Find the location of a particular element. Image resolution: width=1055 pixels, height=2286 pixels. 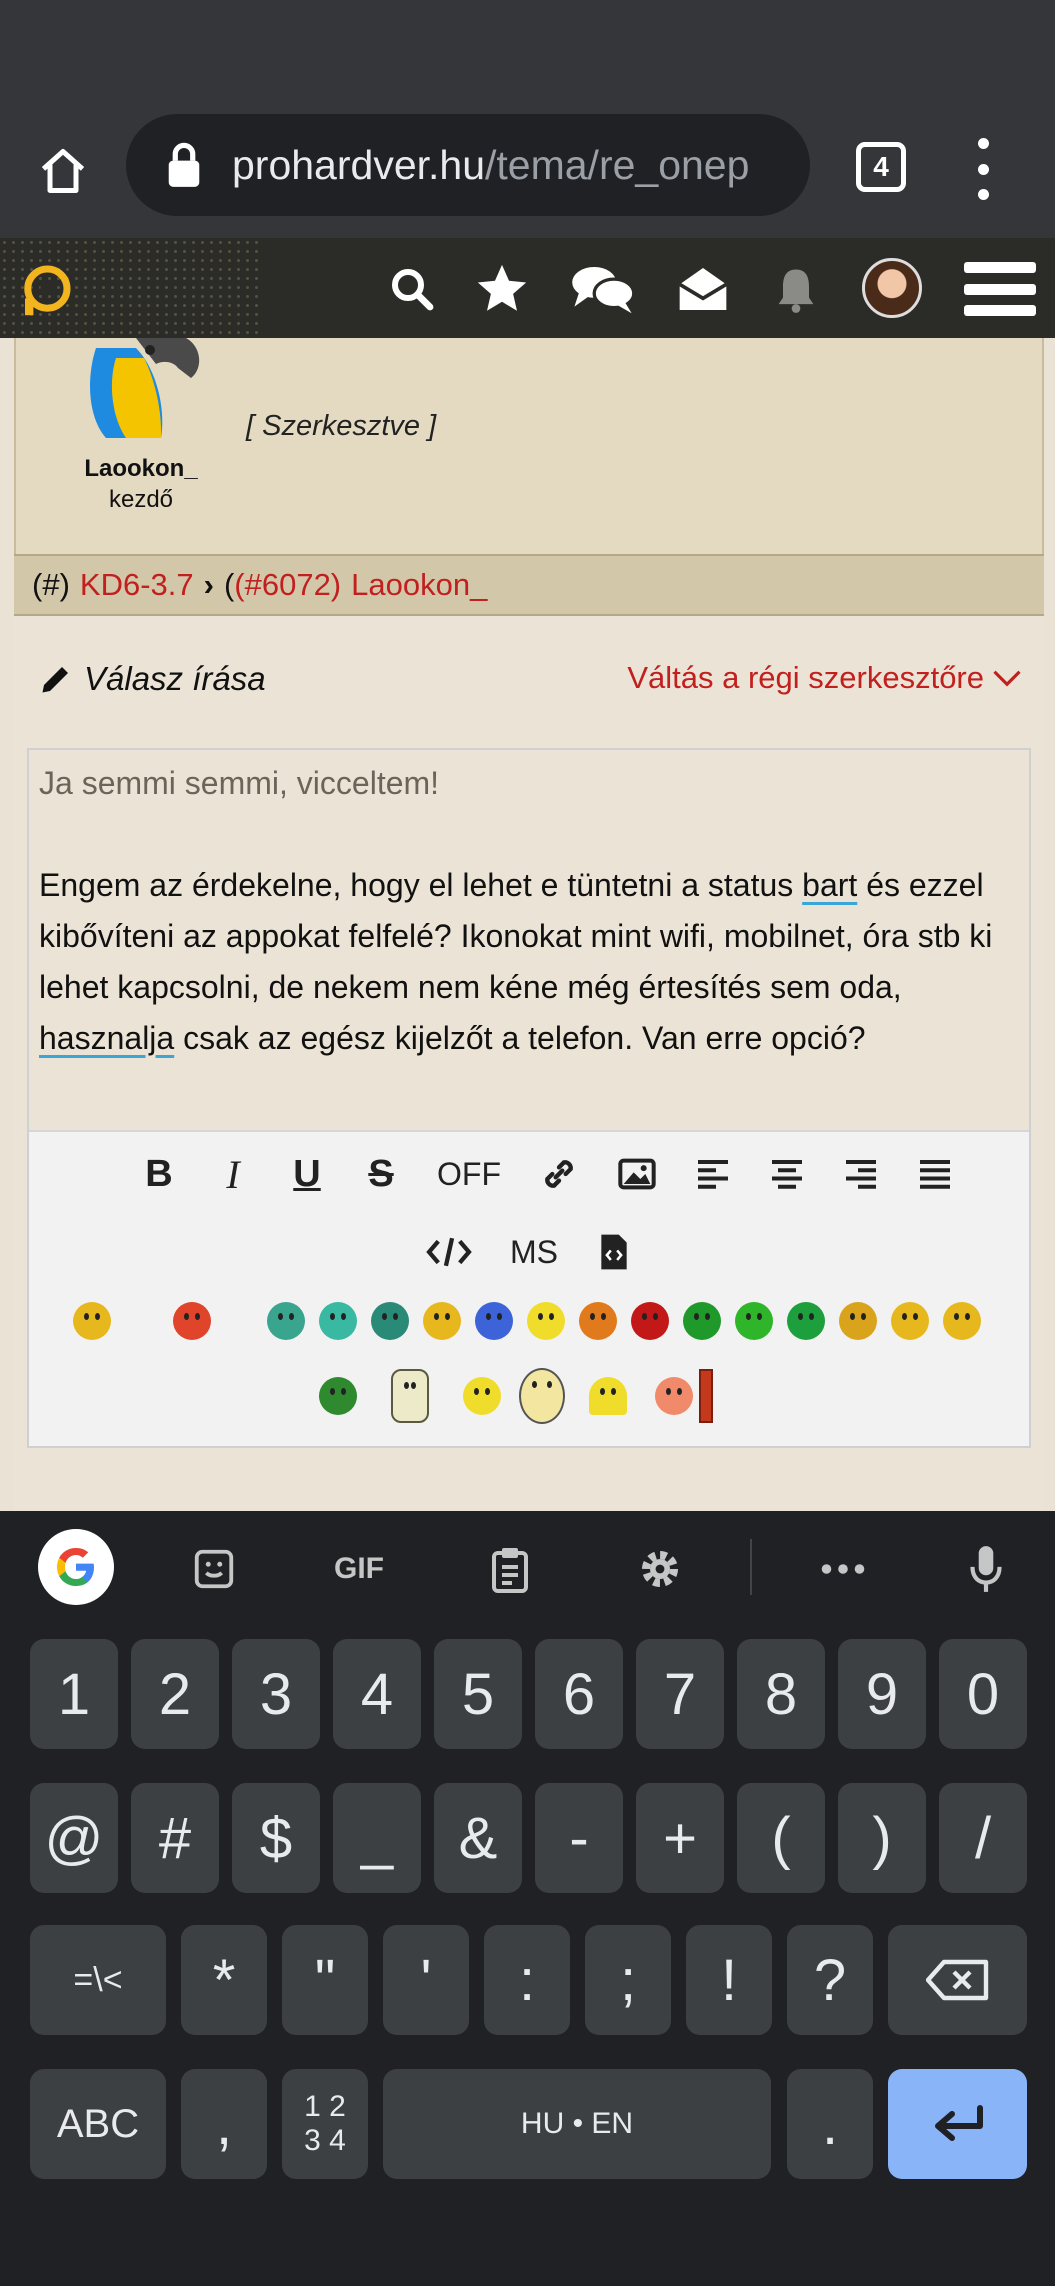

key-hash: # is located at coordinates (175, 1838).